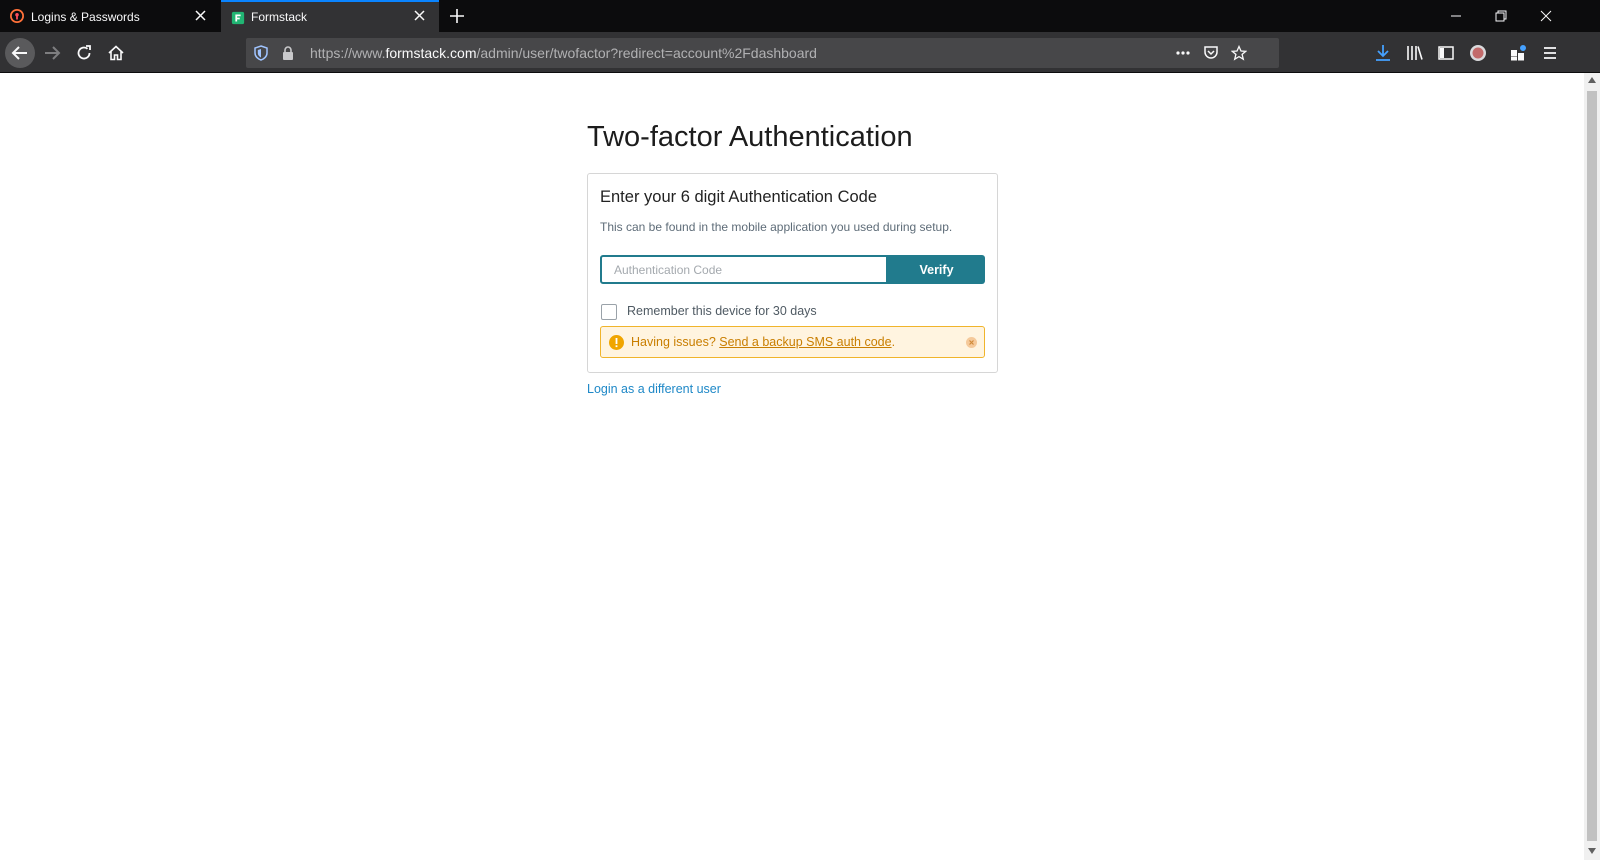 Image resolution: width=1600 pixels, height=860 pixels. Describe the element at coordinates (1239, 53) in the screenshot. I see `bookmark-star-icon` at that location.